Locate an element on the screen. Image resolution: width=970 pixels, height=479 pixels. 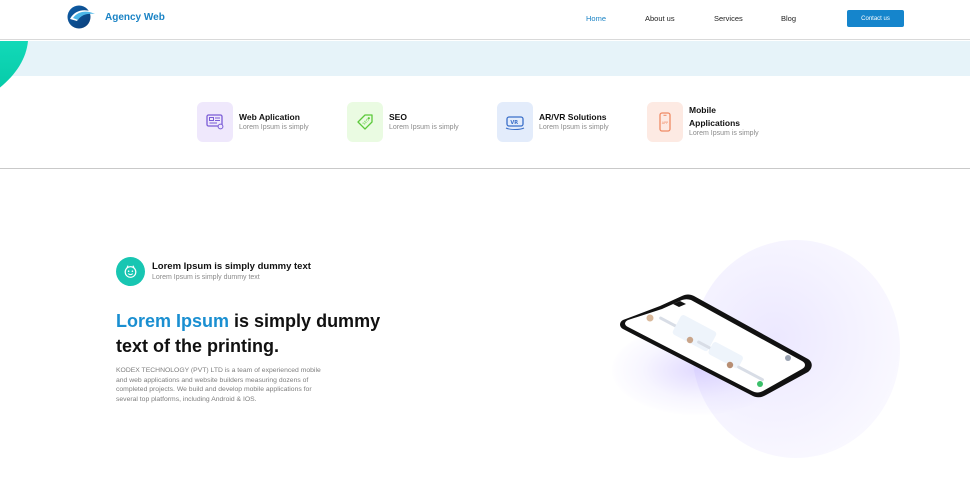
decorative-corner-shape is located at coordinates (14, 64).